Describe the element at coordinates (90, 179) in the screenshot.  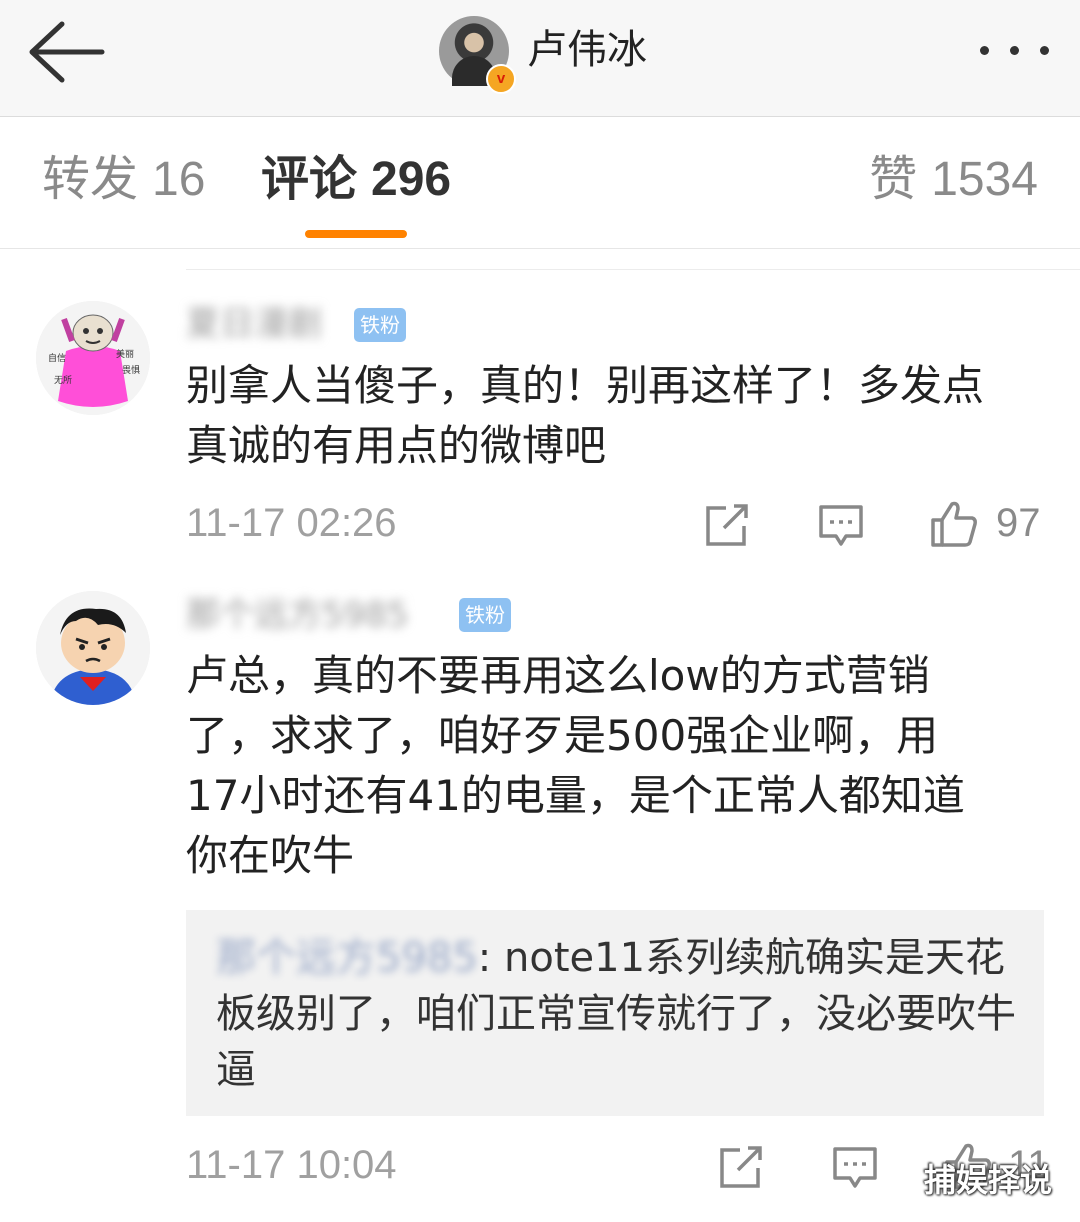
I see `tab-repost-label: 转发` at that location.